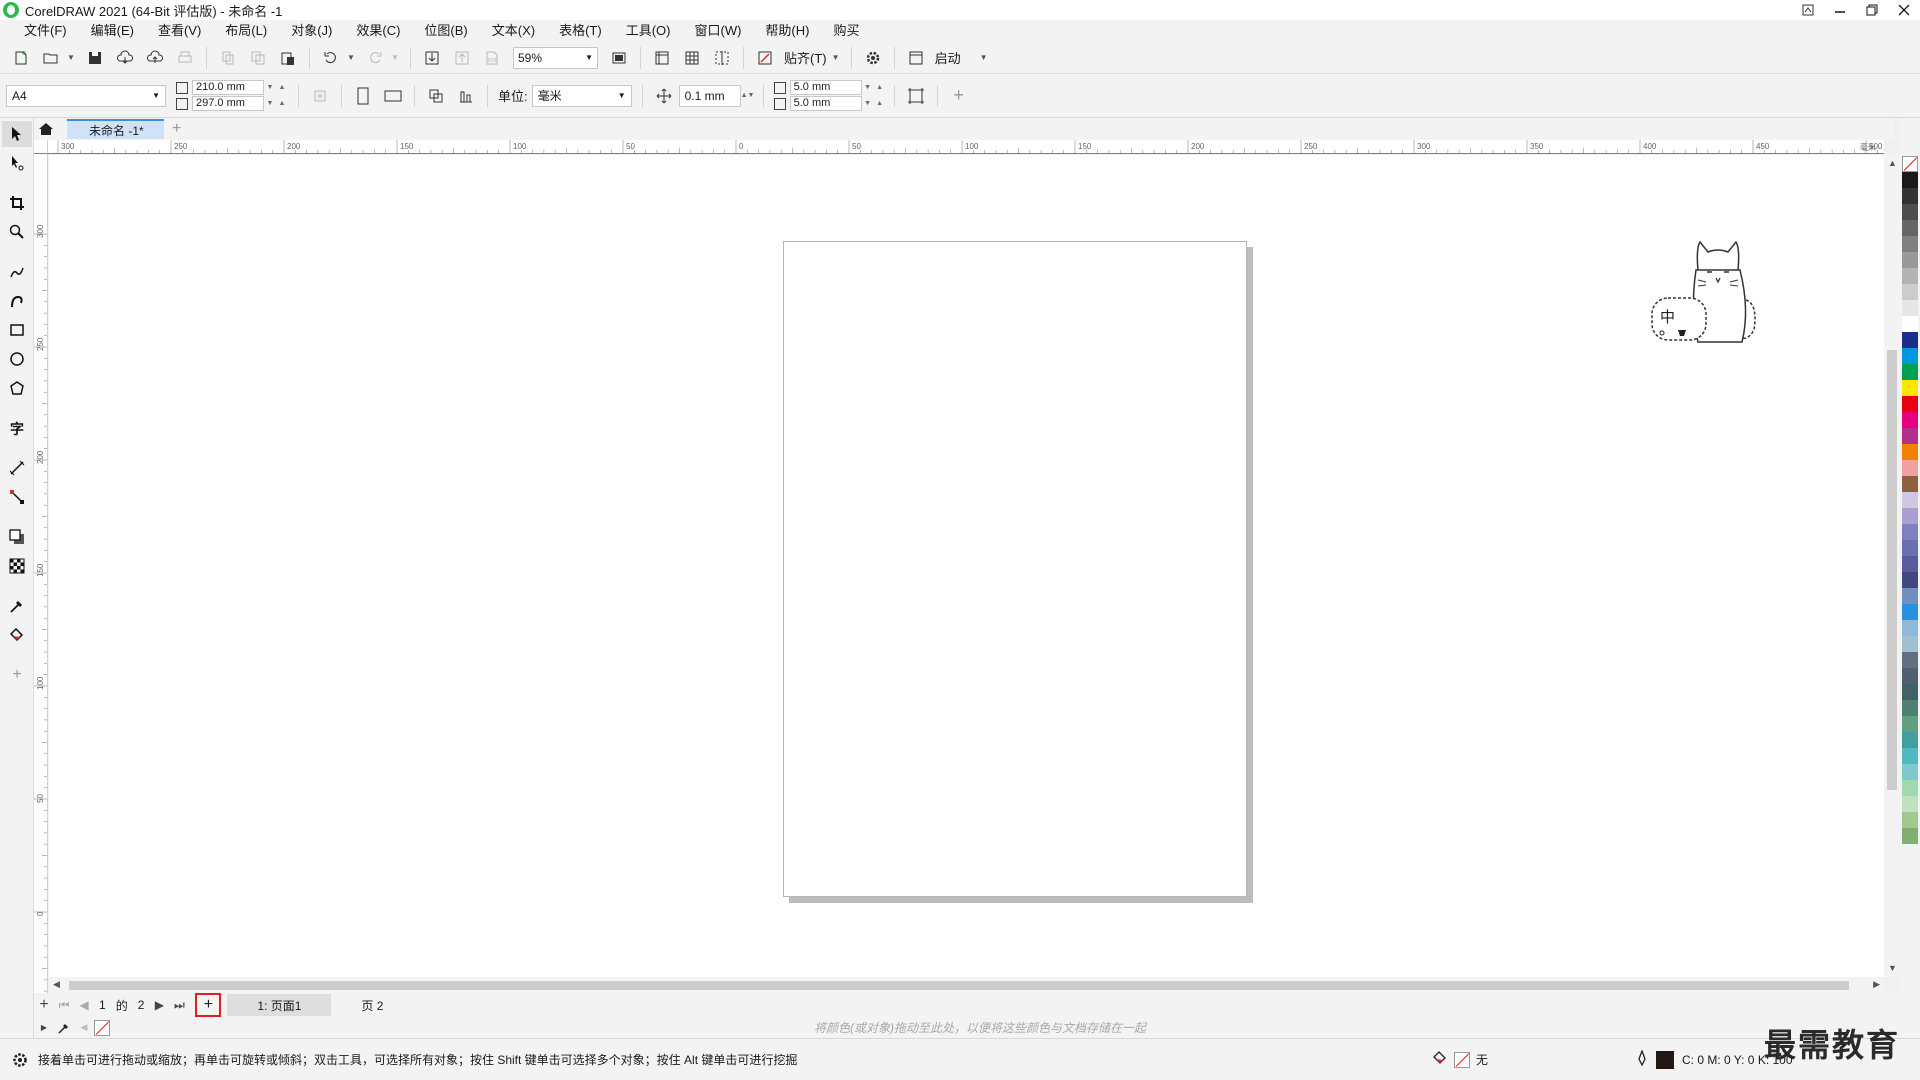 The width and height of the screenshot is (1920, 1080). What do you see at coordinates (270, 103) in the screenshot?
I see `height-spinner-icon: ▼` at bounding box center [270, 103].